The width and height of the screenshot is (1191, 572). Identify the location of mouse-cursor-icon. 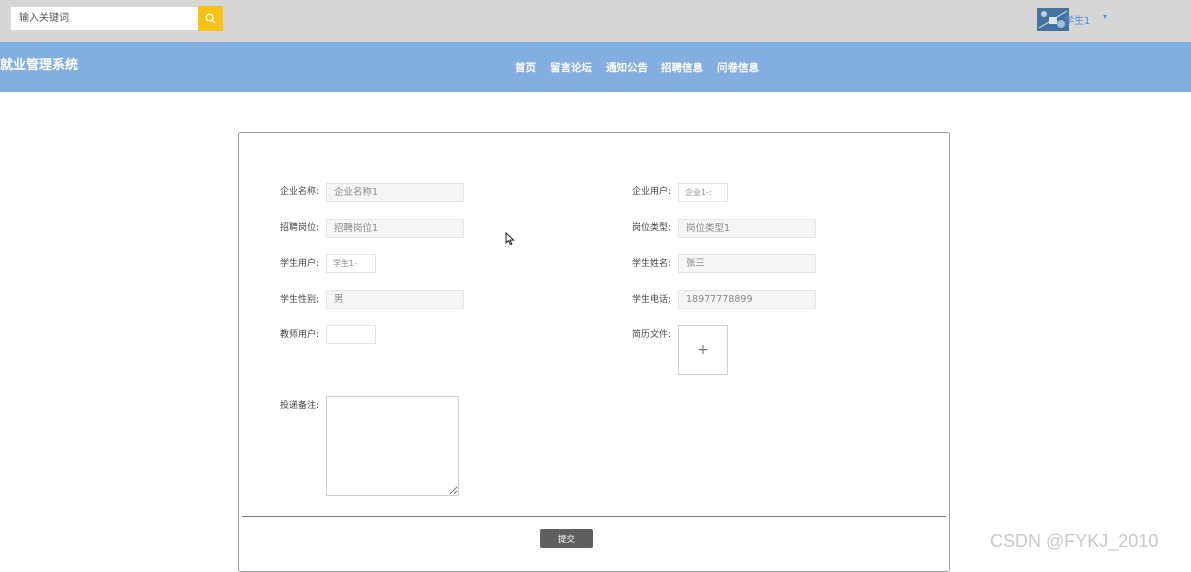
(510, 239).